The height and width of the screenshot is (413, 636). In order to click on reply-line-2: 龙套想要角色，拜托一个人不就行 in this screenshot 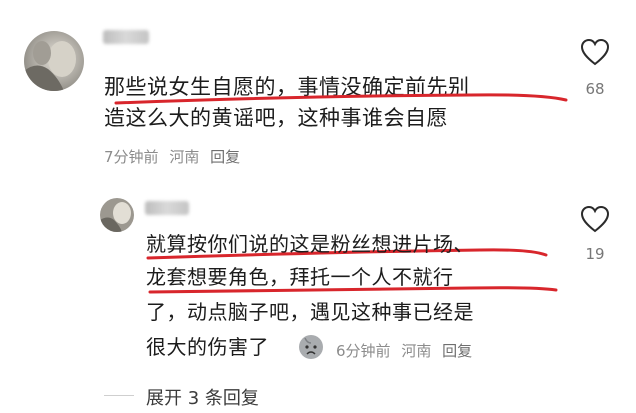, I will do `click(300, 277)`.